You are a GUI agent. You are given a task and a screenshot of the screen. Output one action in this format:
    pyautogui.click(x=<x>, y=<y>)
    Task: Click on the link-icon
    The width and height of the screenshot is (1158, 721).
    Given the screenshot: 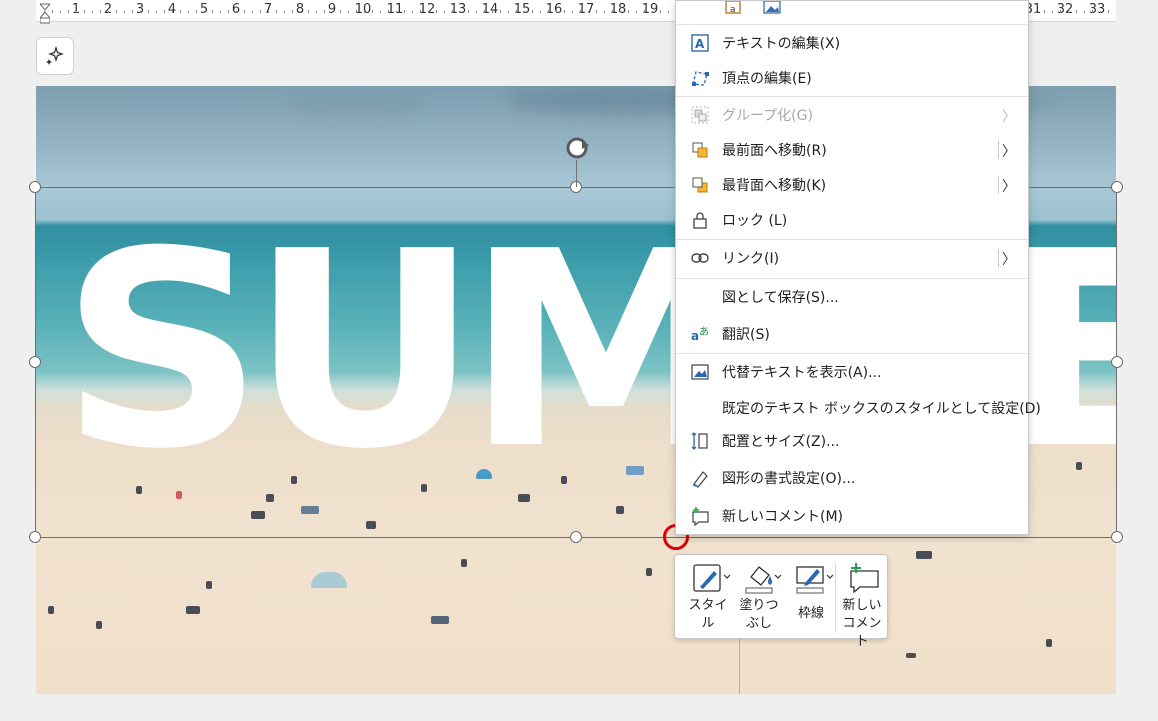 What is the action you would take?
    pyautogui.click(x=700, y=258)
    